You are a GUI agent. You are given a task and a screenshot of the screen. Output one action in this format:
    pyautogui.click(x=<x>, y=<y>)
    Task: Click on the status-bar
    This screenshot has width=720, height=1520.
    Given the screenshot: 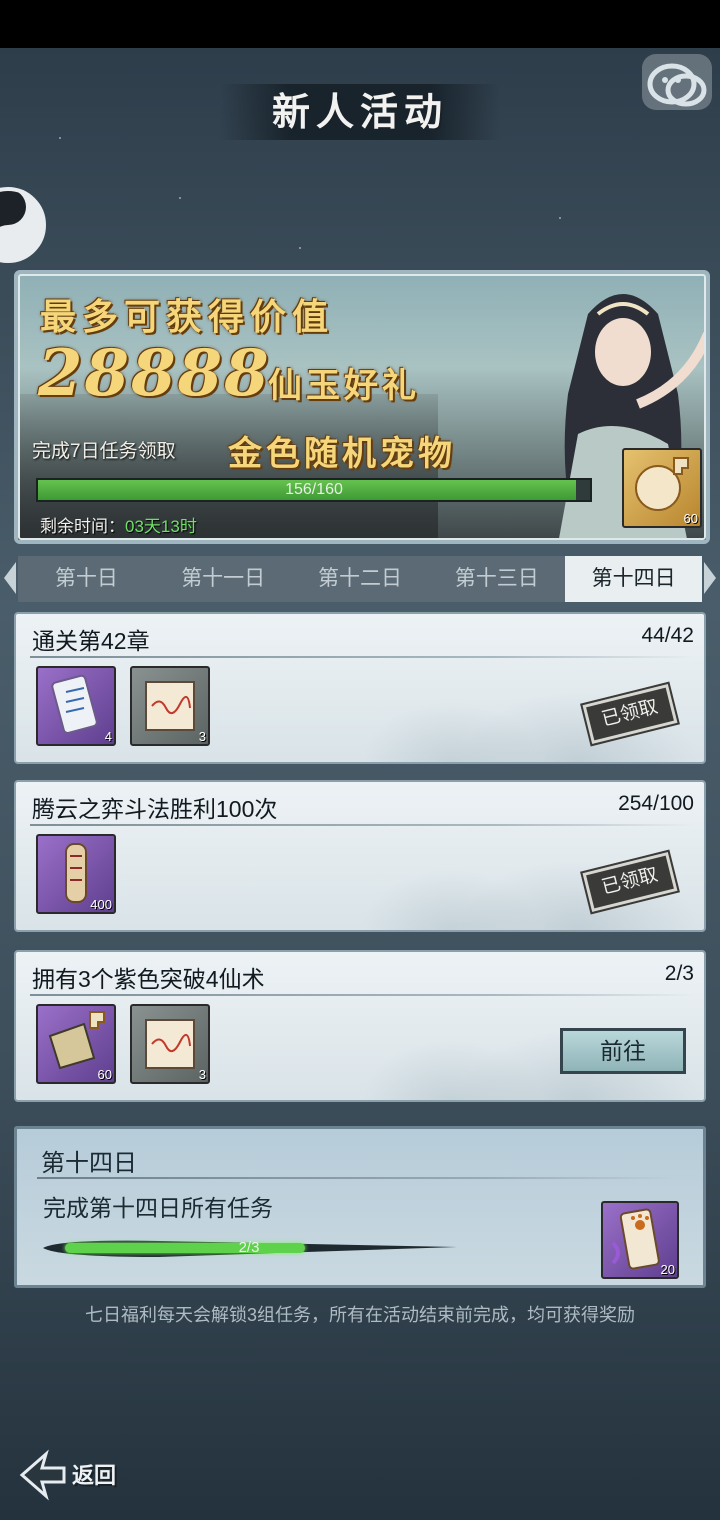 What is the action you would take?
    pyautogui.click(x=360, y=24)
    